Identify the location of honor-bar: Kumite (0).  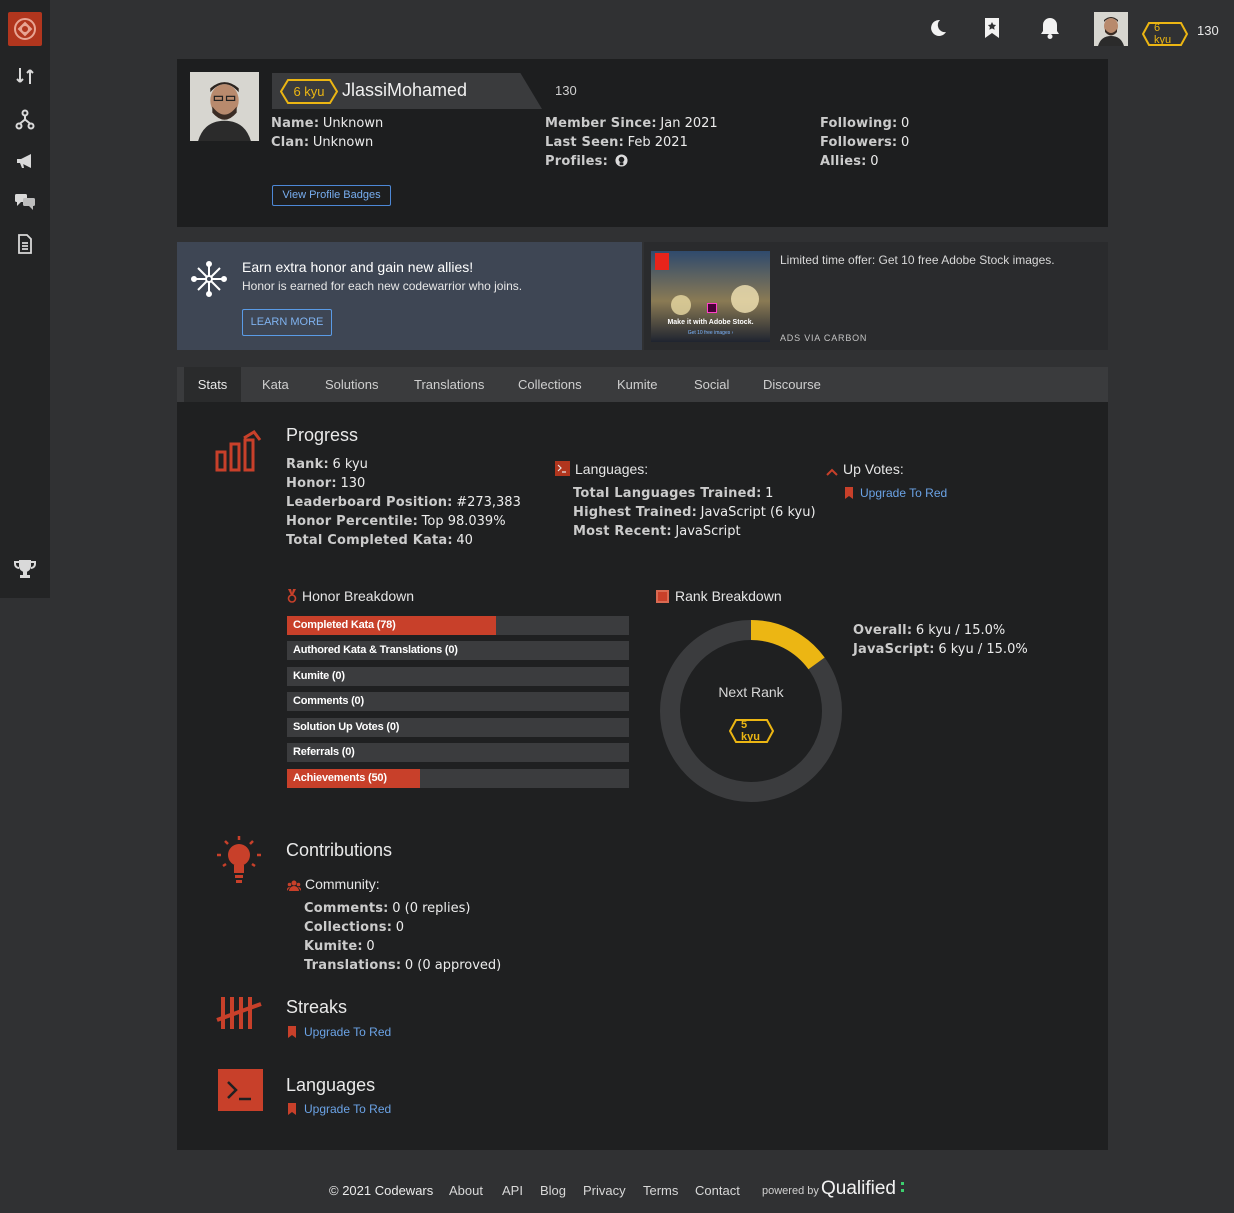
(458, 676).